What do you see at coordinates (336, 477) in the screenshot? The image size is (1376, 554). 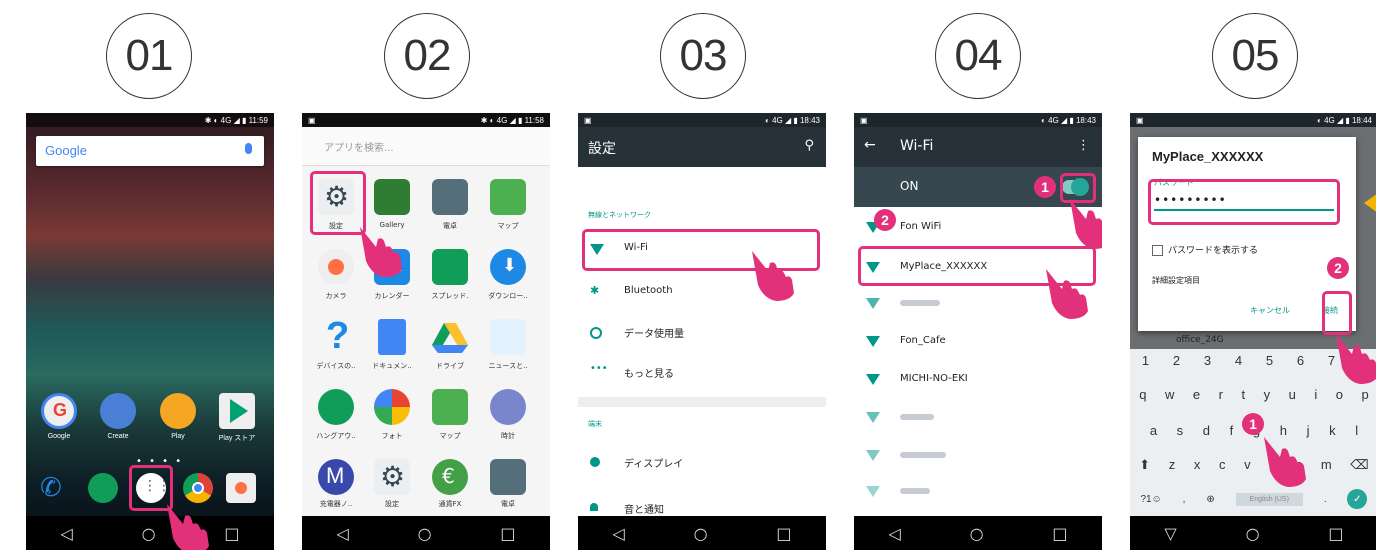 I see `motorola-app-icon: M` at bounding box center [336, 477].